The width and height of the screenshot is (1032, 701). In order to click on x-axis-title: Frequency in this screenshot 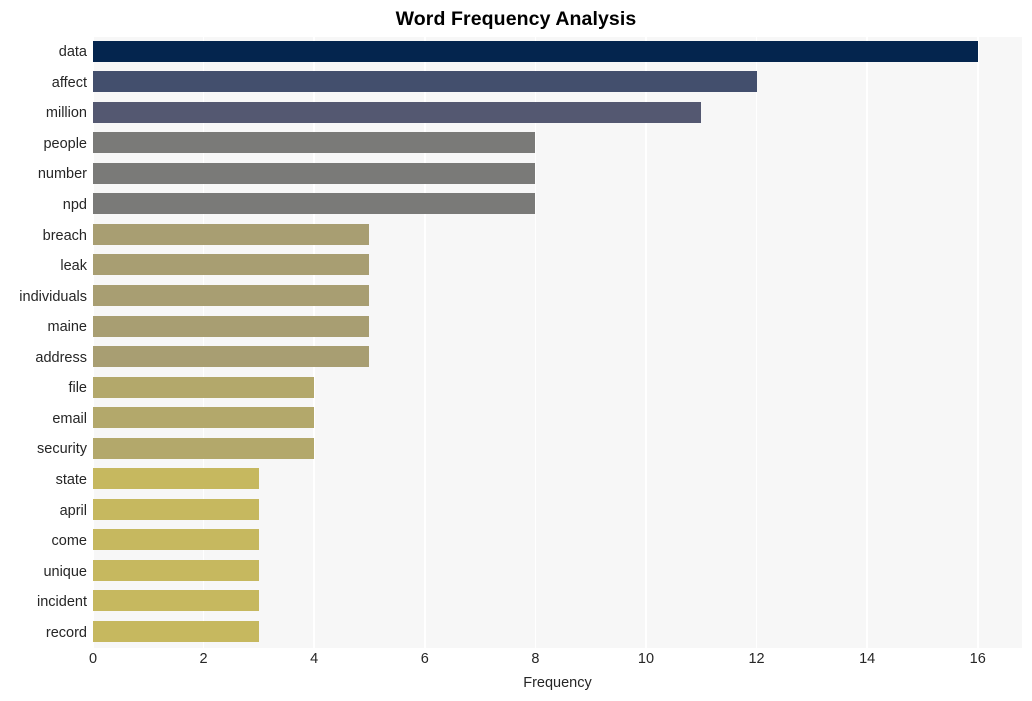, I will do `click(557, 683)`.